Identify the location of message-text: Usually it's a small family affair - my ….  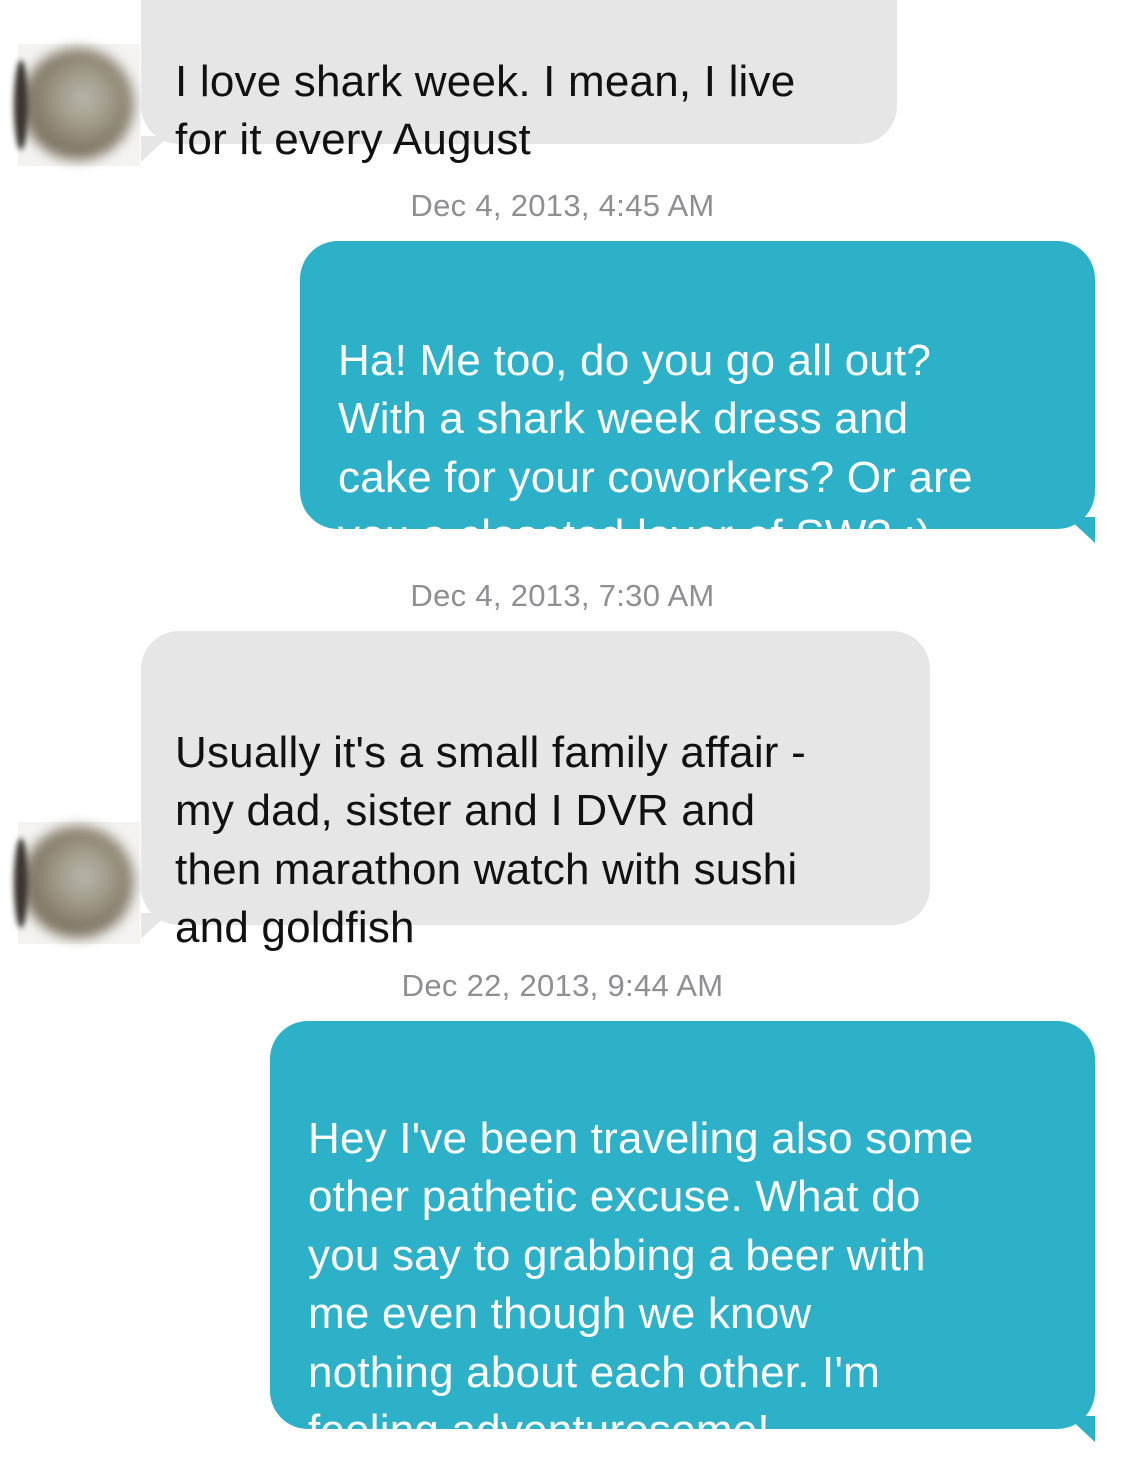
(490, 840).